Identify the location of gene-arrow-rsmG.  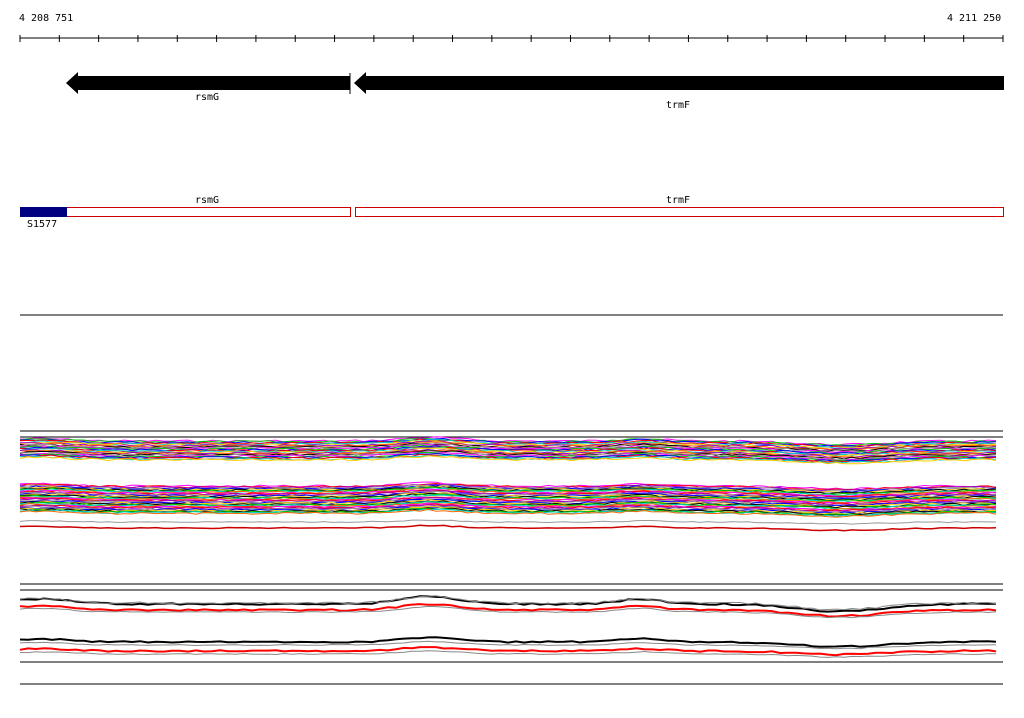
(208, 83).